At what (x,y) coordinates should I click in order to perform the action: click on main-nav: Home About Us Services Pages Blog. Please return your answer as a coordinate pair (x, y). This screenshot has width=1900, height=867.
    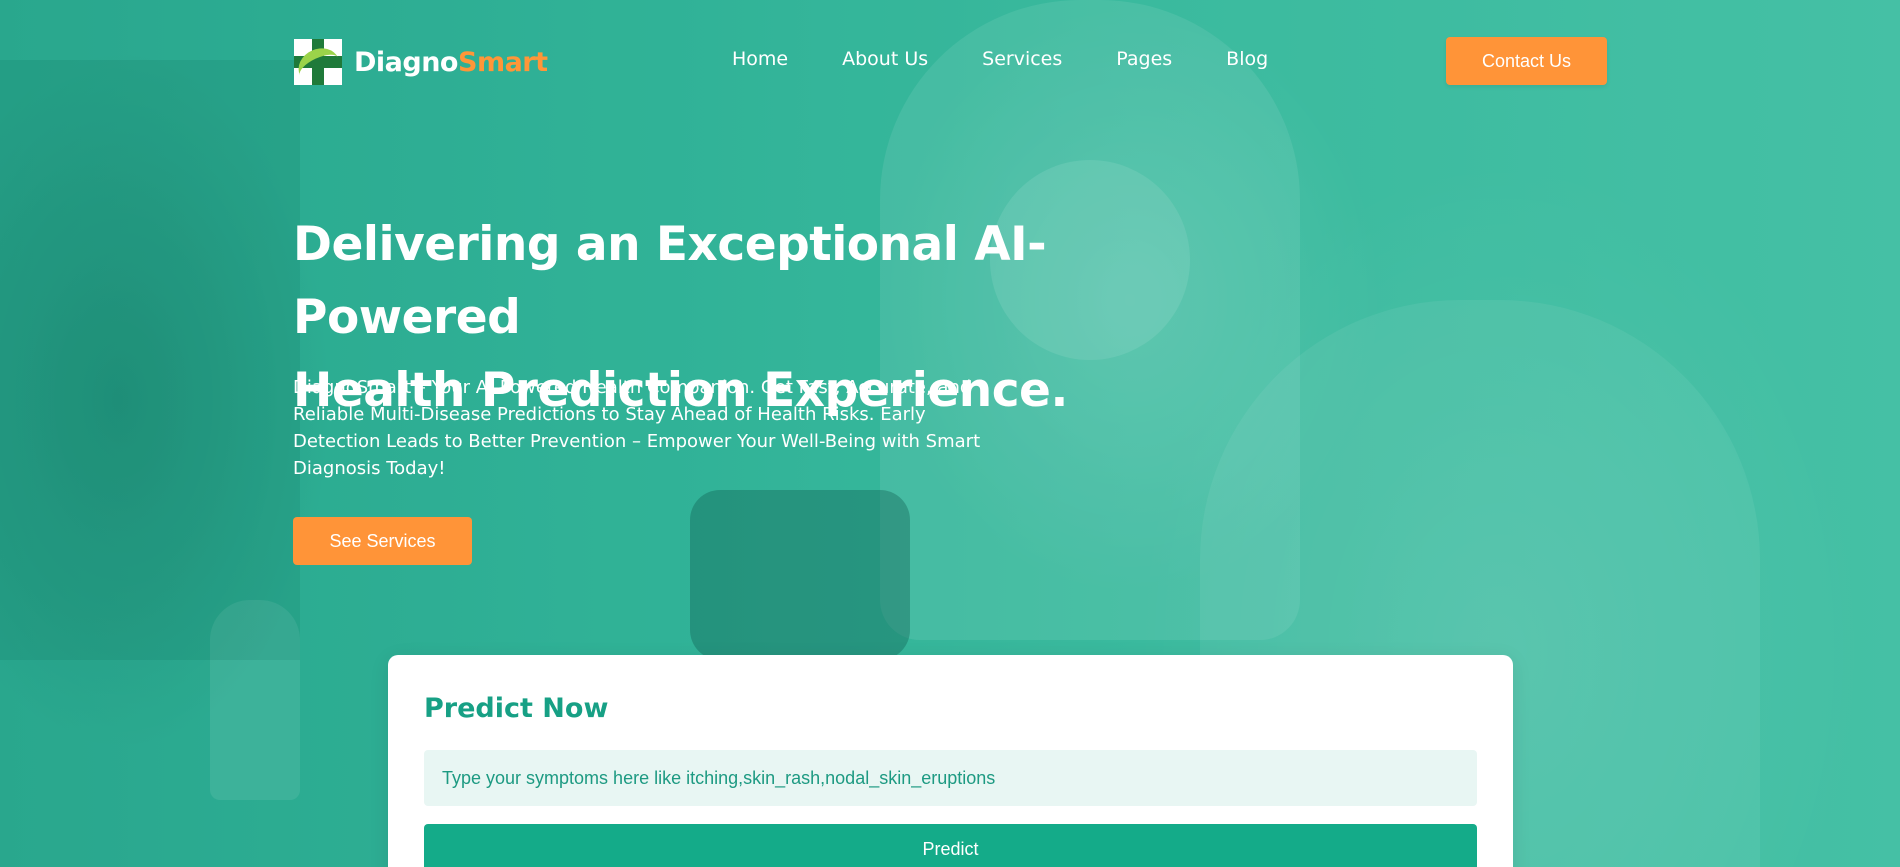
    Looking at the image, I should click on (1027, 59).